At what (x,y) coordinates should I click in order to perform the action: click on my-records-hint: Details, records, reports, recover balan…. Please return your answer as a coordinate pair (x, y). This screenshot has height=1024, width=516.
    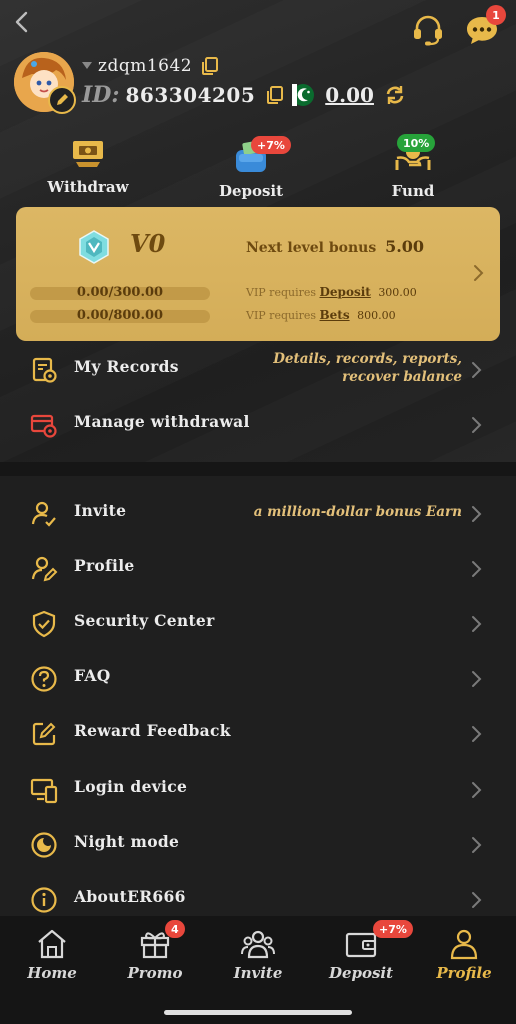
    Looking at the image, I should click on (367, 368).